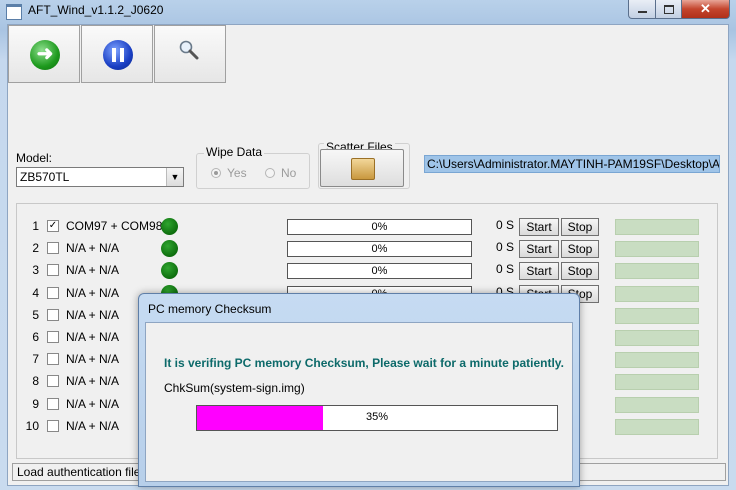  I want to click on pause-button, so click(117, 54).